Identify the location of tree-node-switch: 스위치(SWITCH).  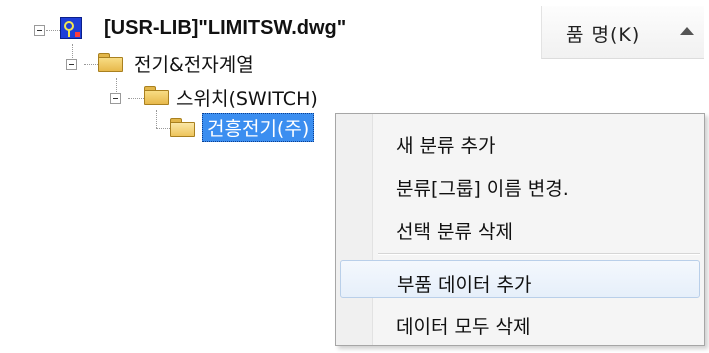
(247, 97).